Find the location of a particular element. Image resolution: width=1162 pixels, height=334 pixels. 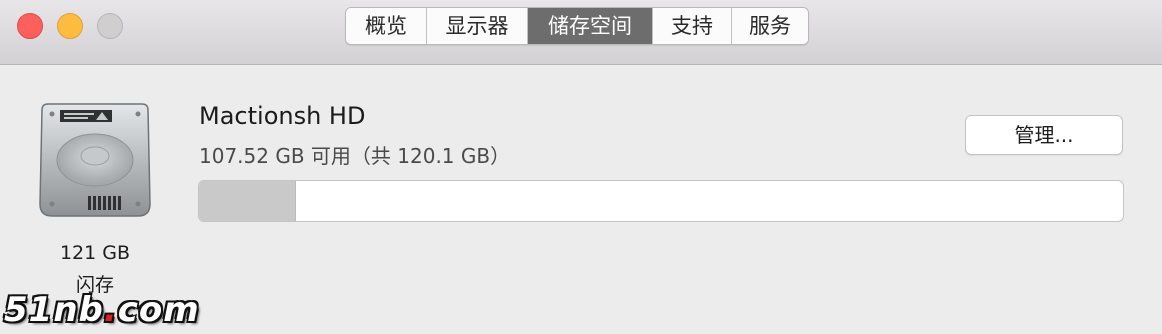

tab-service: 服务 is located at coordinates (769, 26).